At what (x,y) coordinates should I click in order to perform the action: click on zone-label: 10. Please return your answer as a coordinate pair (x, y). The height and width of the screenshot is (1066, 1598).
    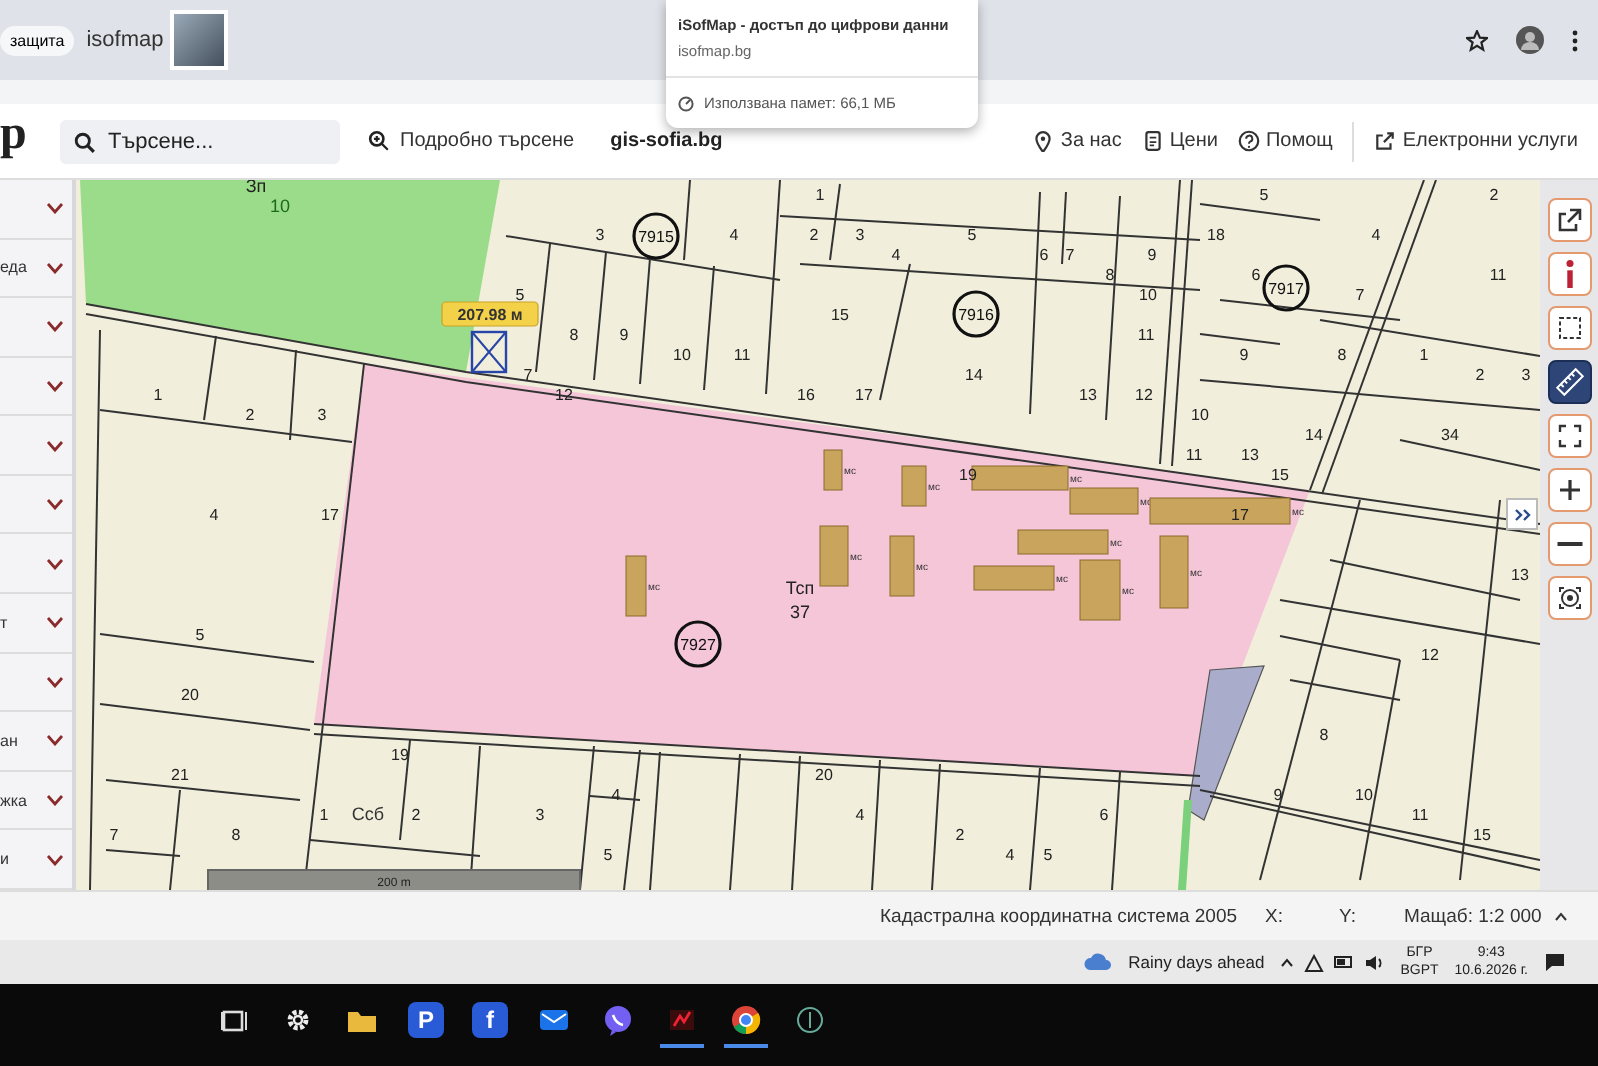
    Looking at the image, I should click on (280, 206).